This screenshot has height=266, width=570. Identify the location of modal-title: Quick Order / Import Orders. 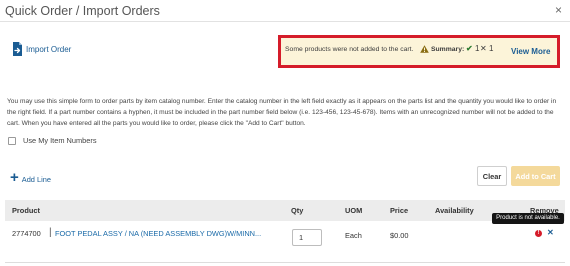
(82, 11).